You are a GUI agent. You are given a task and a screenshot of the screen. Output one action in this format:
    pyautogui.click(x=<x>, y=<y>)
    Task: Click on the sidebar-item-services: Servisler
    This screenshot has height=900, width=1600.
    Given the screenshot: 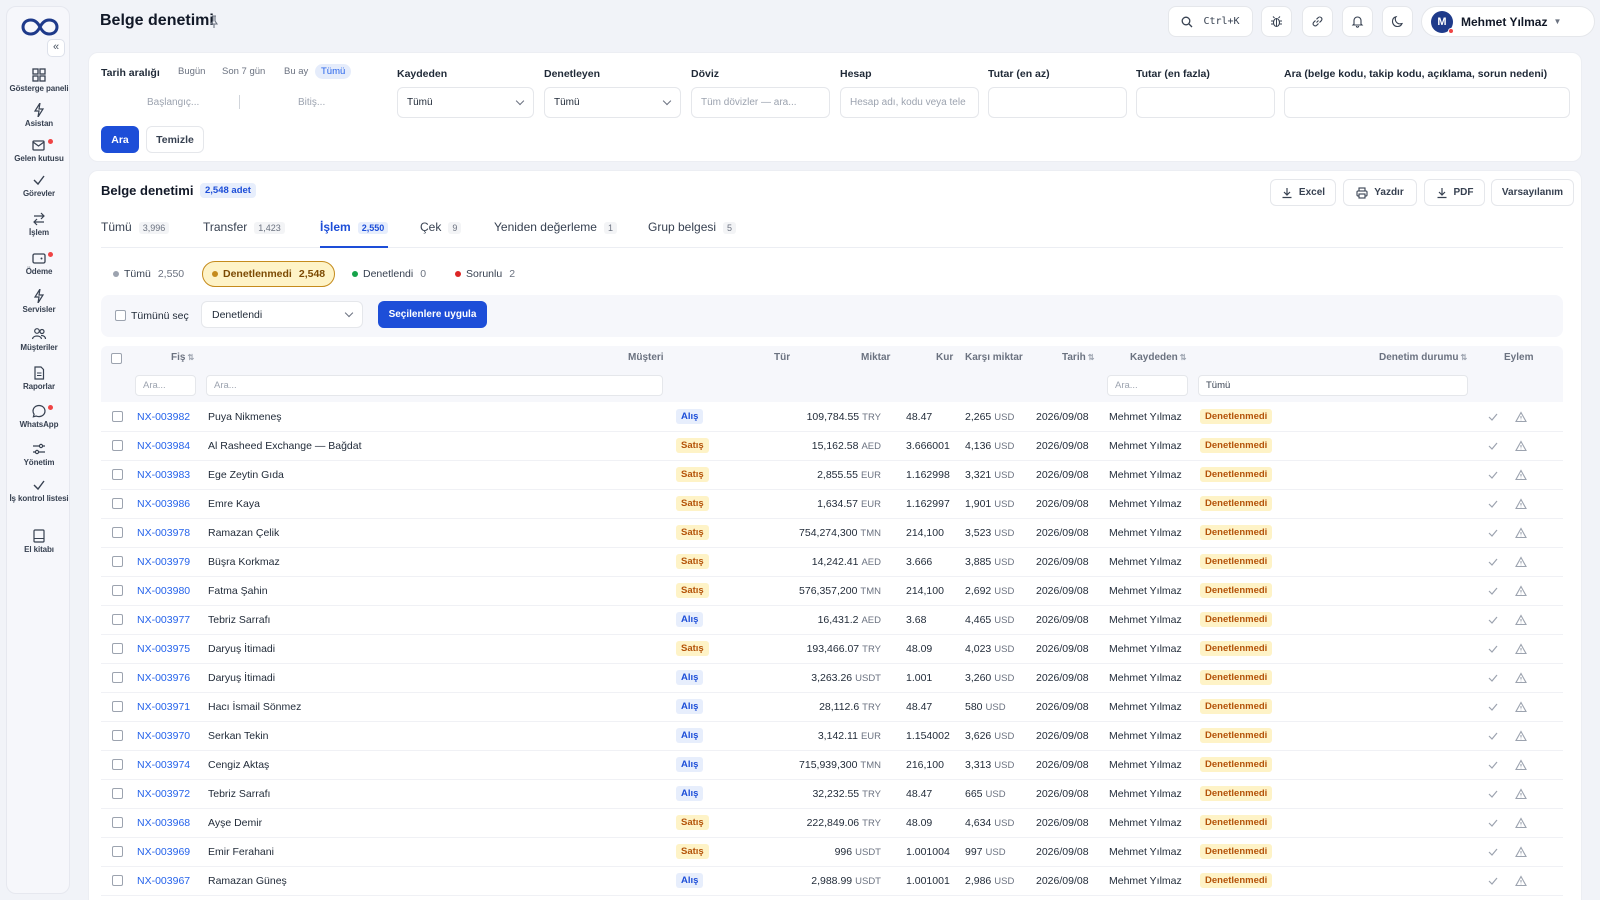 What is the action you would take?
    pyautogui.click(x=39, y=301)
    